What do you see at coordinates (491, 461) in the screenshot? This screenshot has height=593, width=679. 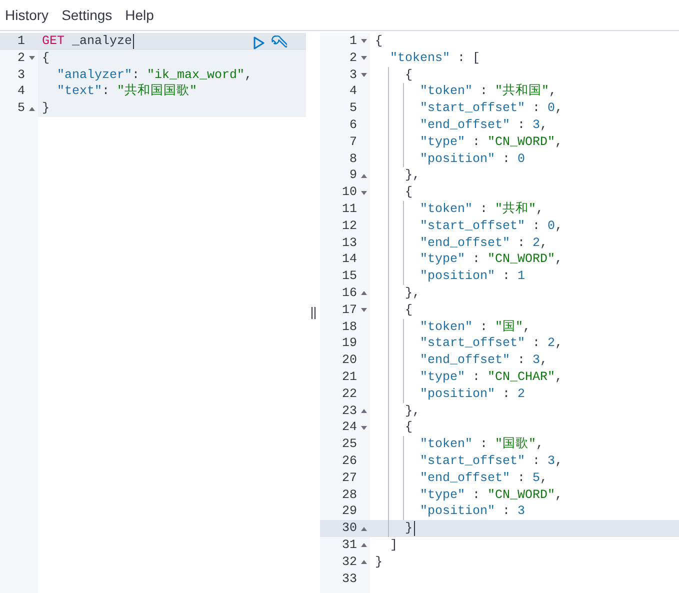 I see `code-line: "start_offset" : 3,` at bounding box center [491, 461].